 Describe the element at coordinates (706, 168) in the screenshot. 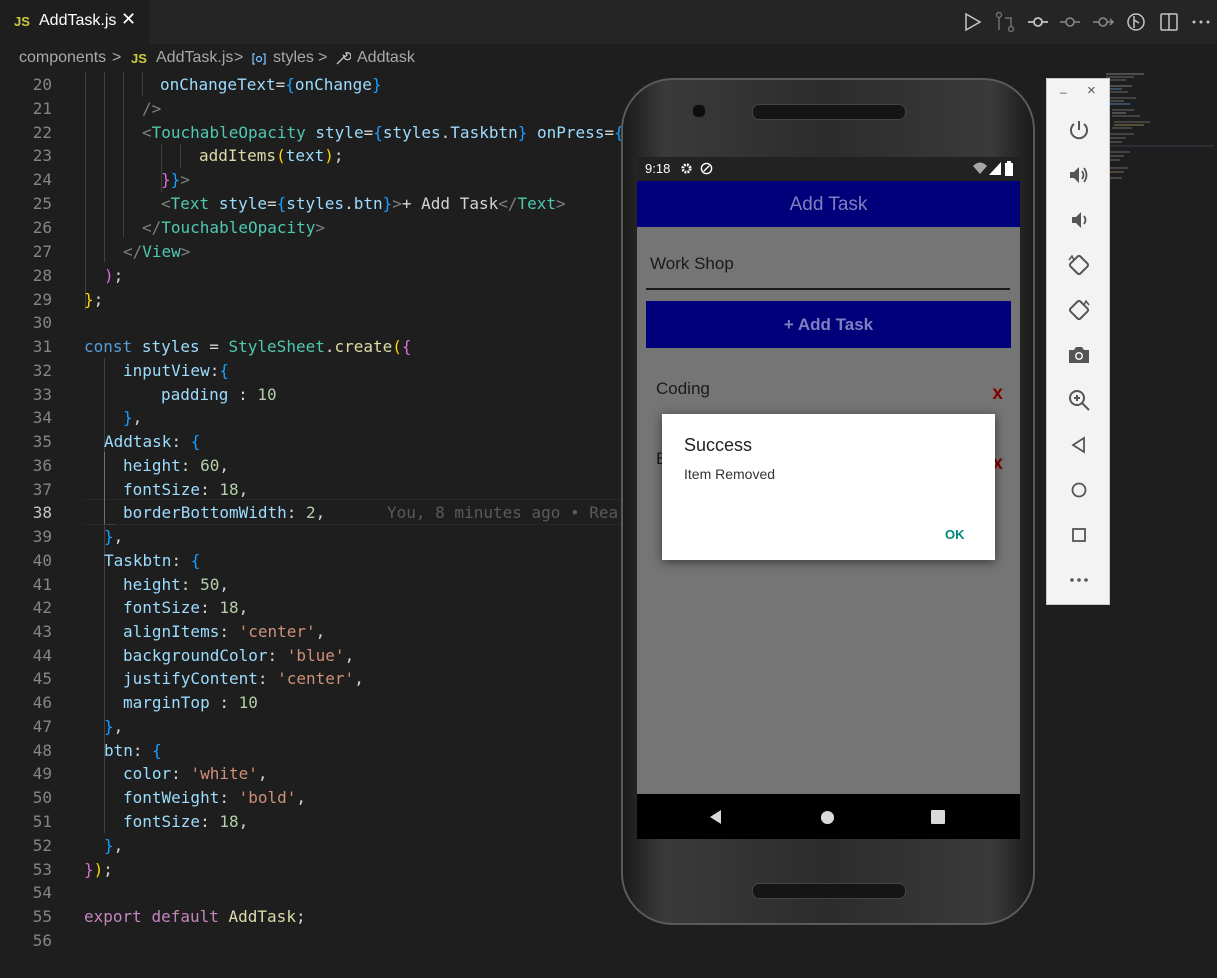

I see `data-saver-icon` at that location.